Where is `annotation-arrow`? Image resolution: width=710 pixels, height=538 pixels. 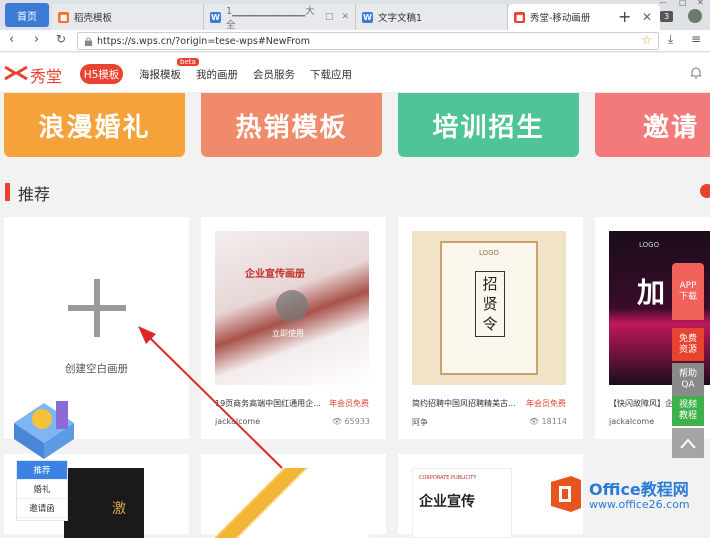
annotation-arrow is located at coordinates (210, 397).